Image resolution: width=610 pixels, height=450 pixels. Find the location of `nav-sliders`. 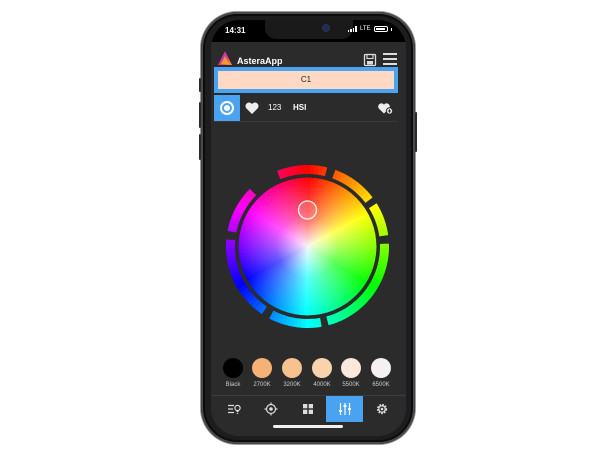

nav-sliders is located at coordinates (344, 409).